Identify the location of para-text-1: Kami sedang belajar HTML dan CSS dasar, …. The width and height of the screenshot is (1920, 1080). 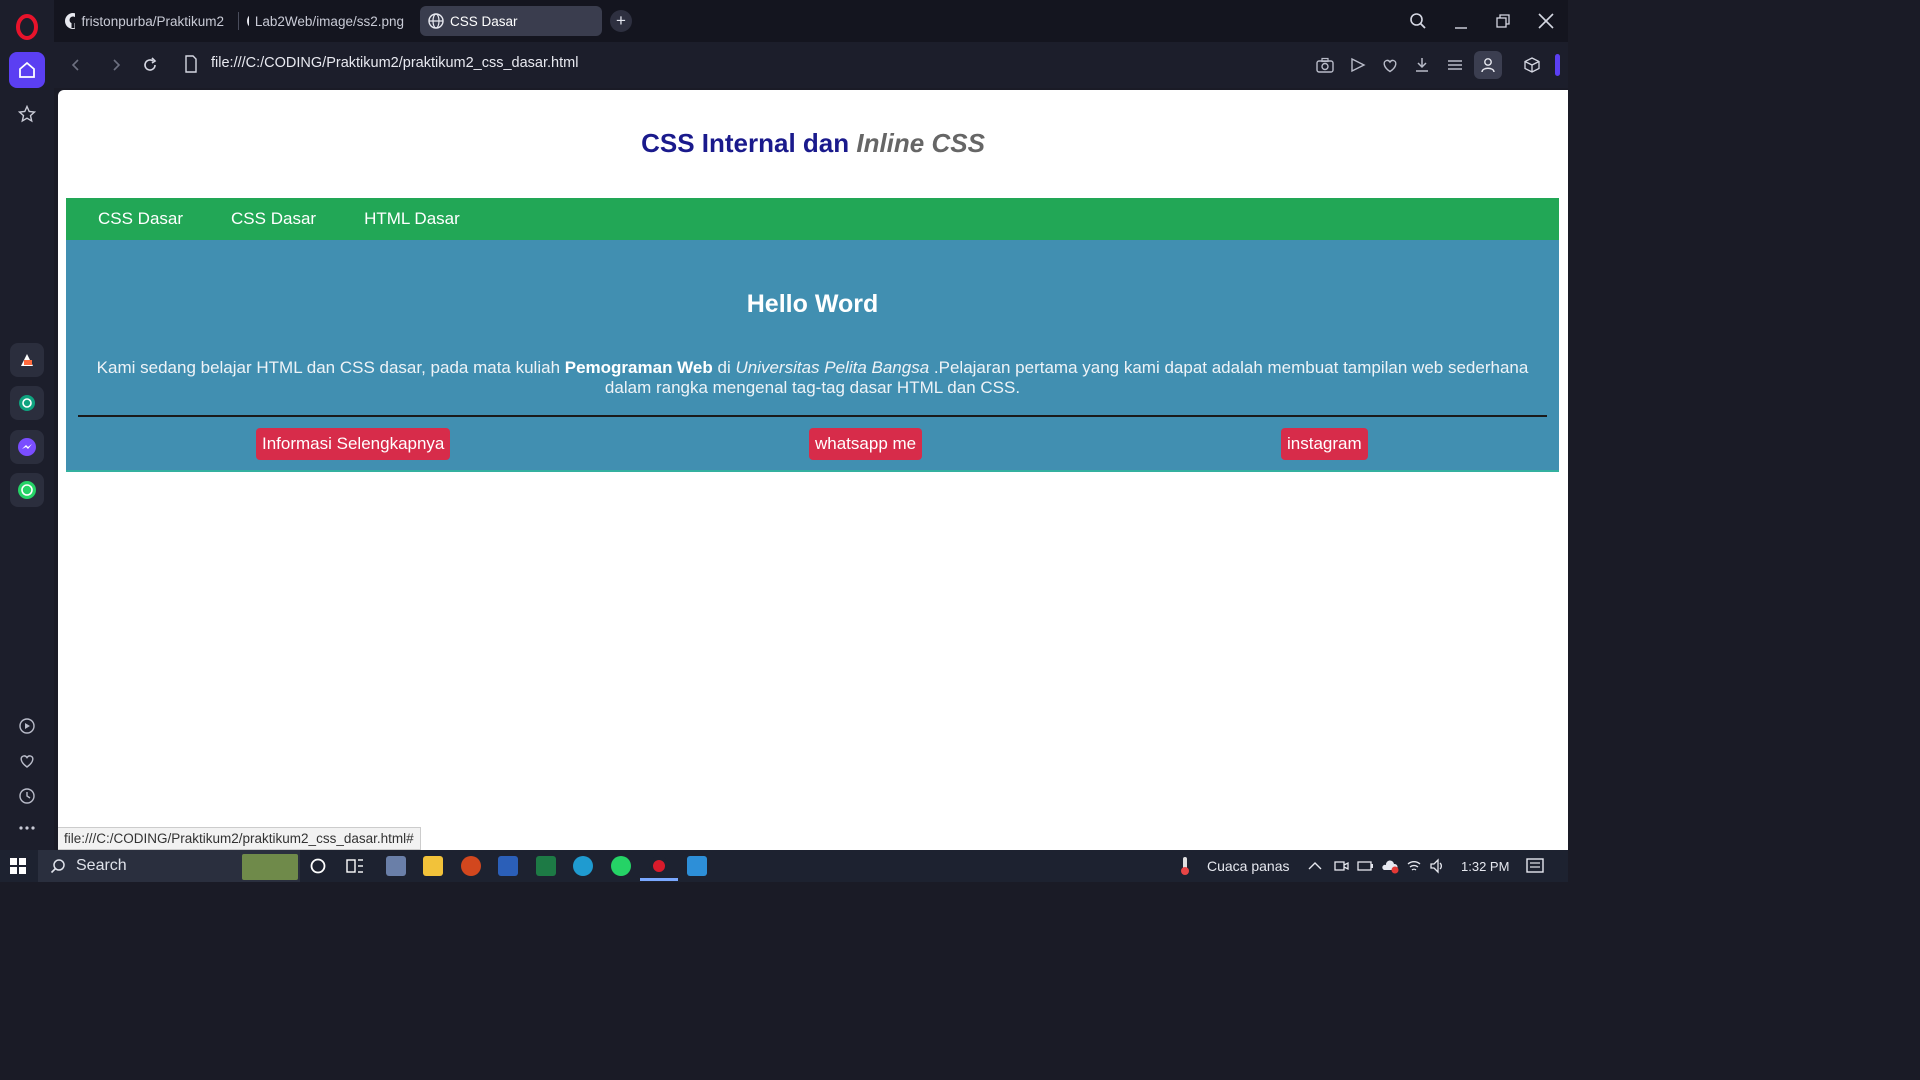
(330, 367).